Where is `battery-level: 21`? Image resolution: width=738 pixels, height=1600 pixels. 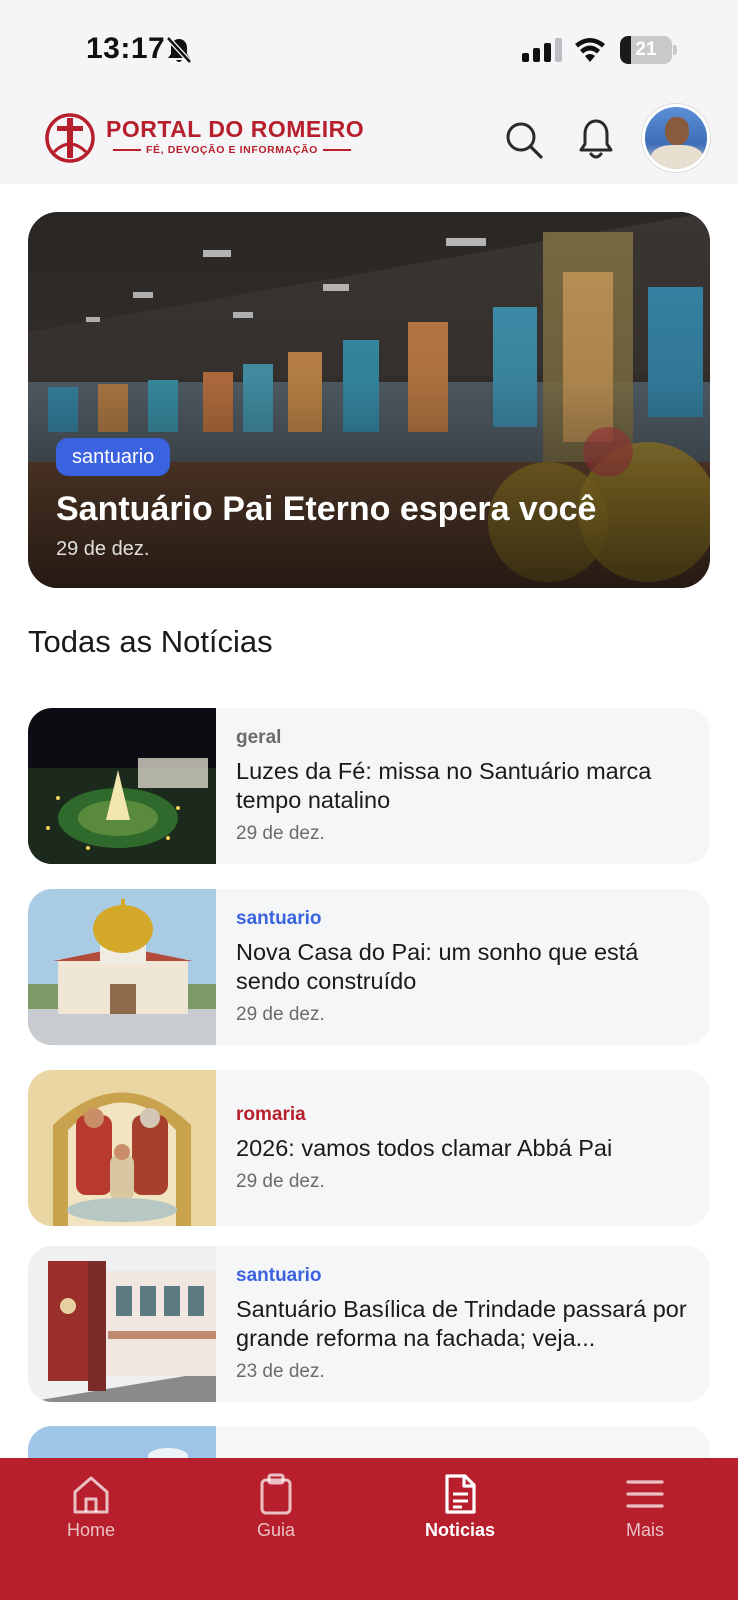
battery-level: 21 is located at coordinates (646, 49).